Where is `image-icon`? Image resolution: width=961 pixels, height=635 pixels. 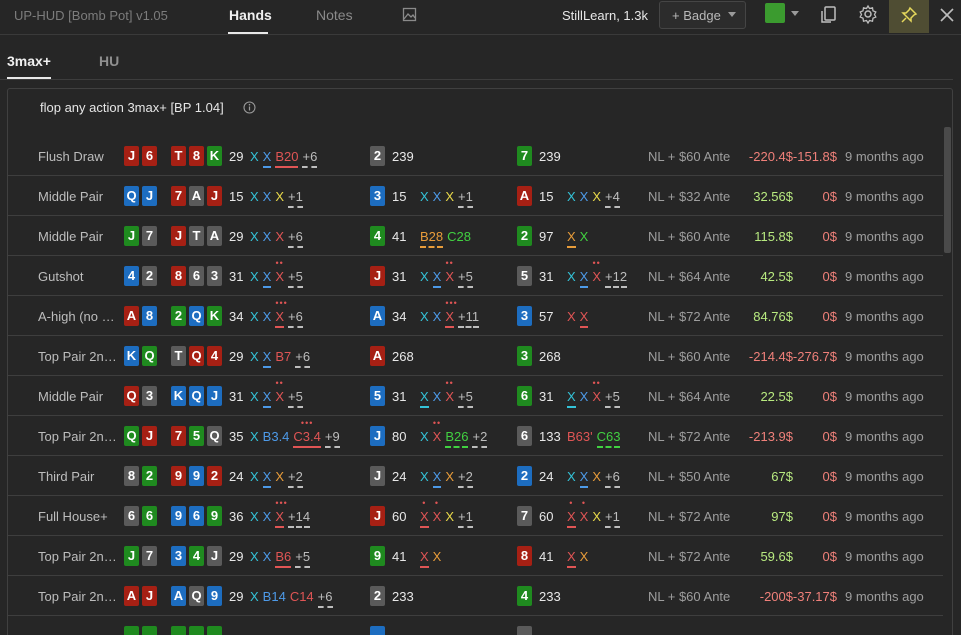
image-icon is located at coordinates (409, 14).